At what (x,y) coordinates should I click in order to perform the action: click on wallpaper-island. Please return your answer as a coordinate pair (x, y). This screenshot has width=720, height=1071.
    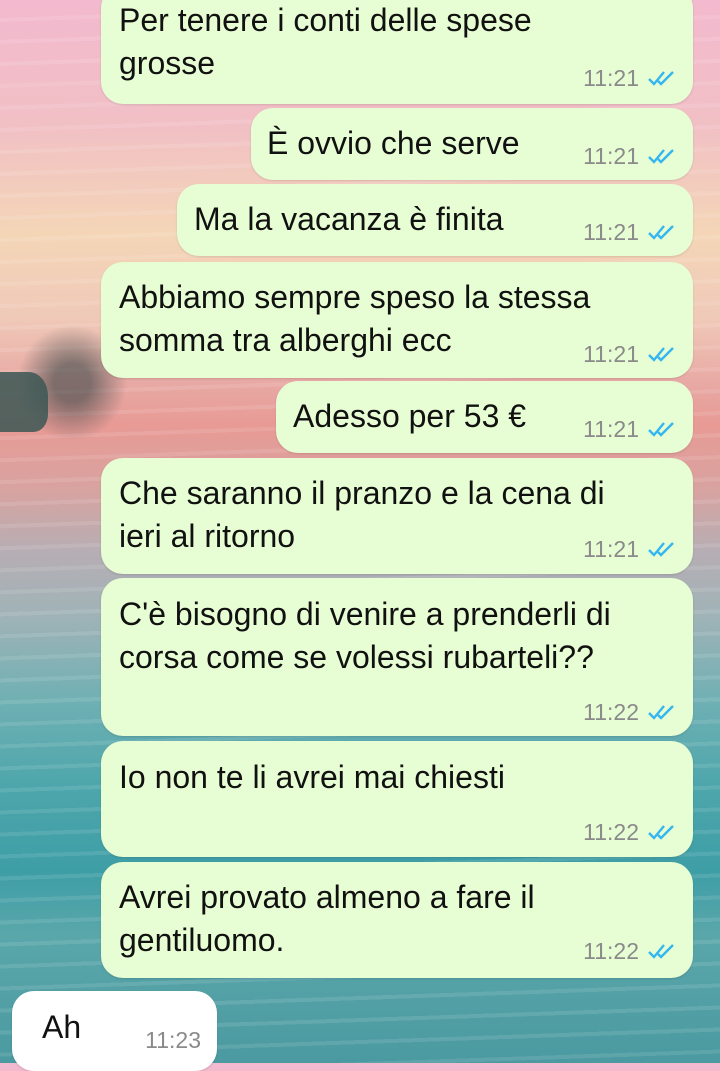
    Looking at the image, I should click on (24, 402).